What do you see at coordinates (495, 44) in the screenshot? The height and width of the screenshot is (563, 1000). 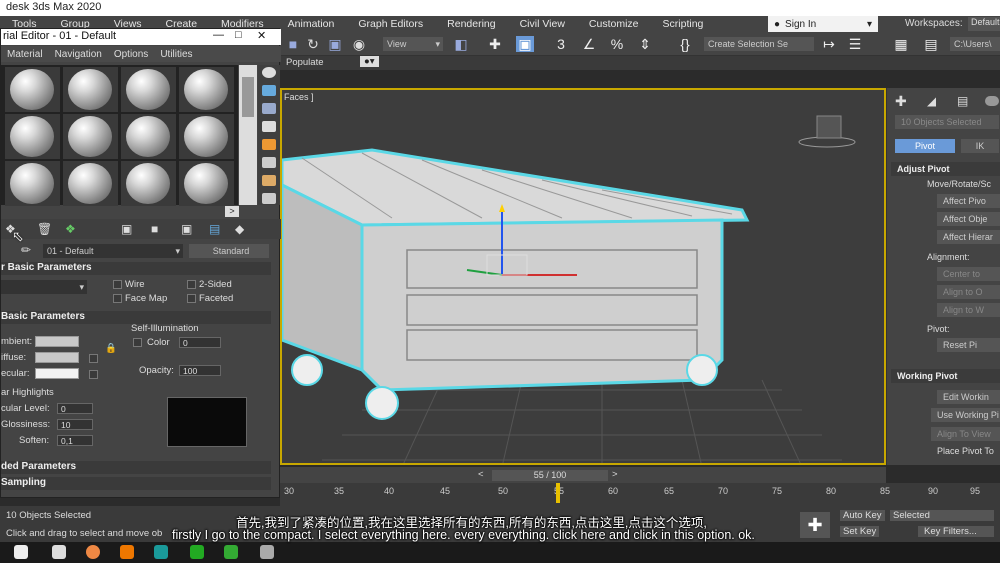 I see `move-icon: ✚` at bounding box center [495, 44].